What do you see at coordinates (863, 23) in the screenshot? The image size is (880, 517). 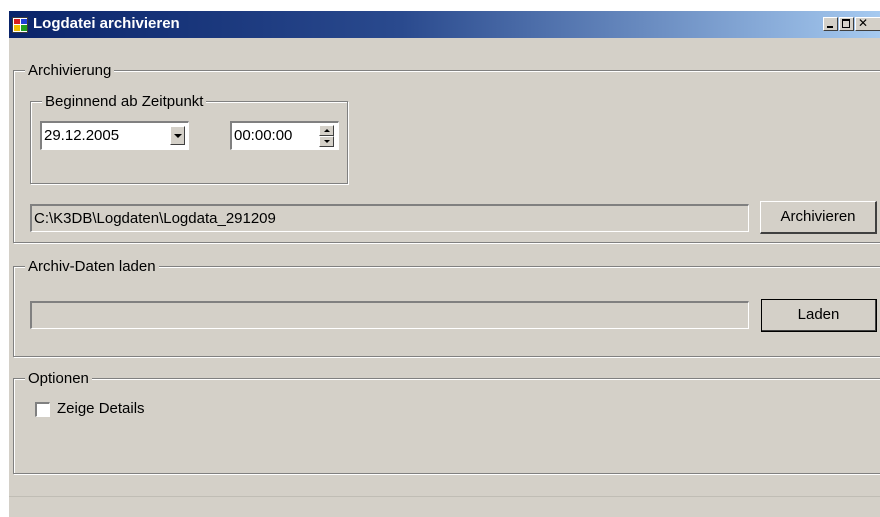 I see `close-icon: ✕` at bounding box center [863, 23].